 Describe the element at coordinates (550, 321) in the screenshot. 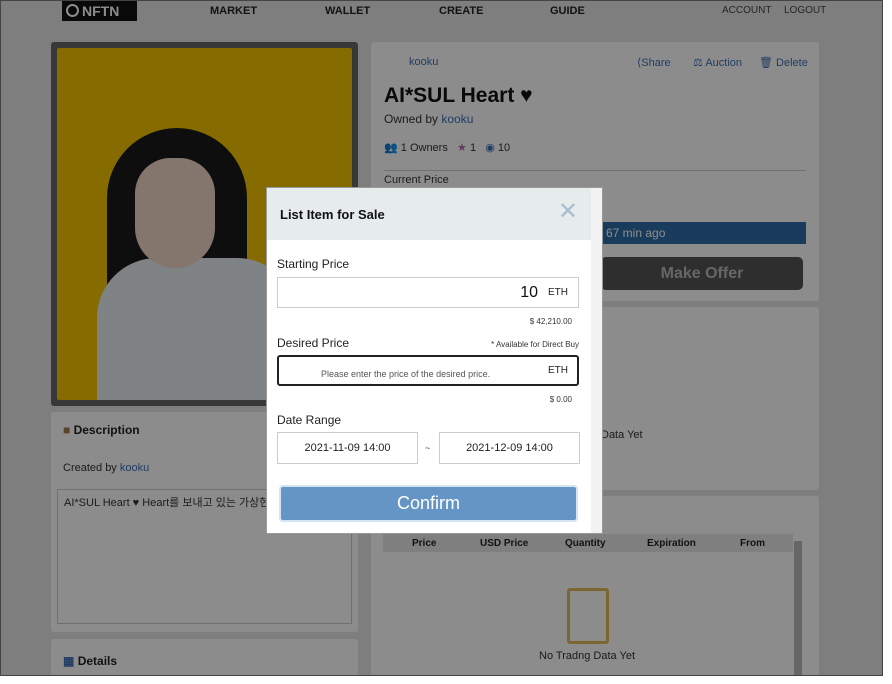

I see `starting-usd: $ 42,210.00` at that location.